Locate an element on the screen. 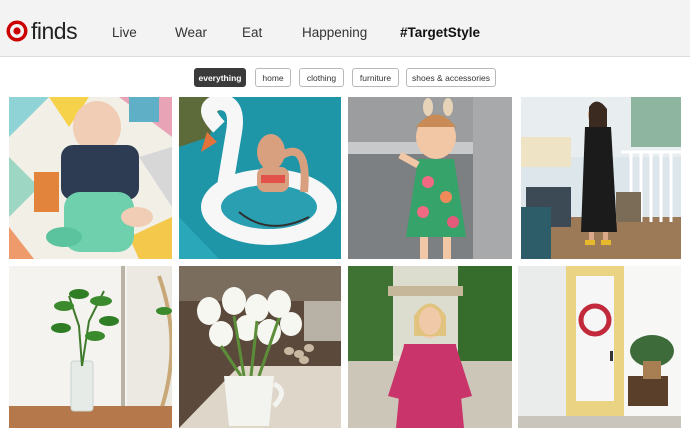 This screenshot has width=690, height=439. toddler-photo-image is located at coordinates (430, 178).